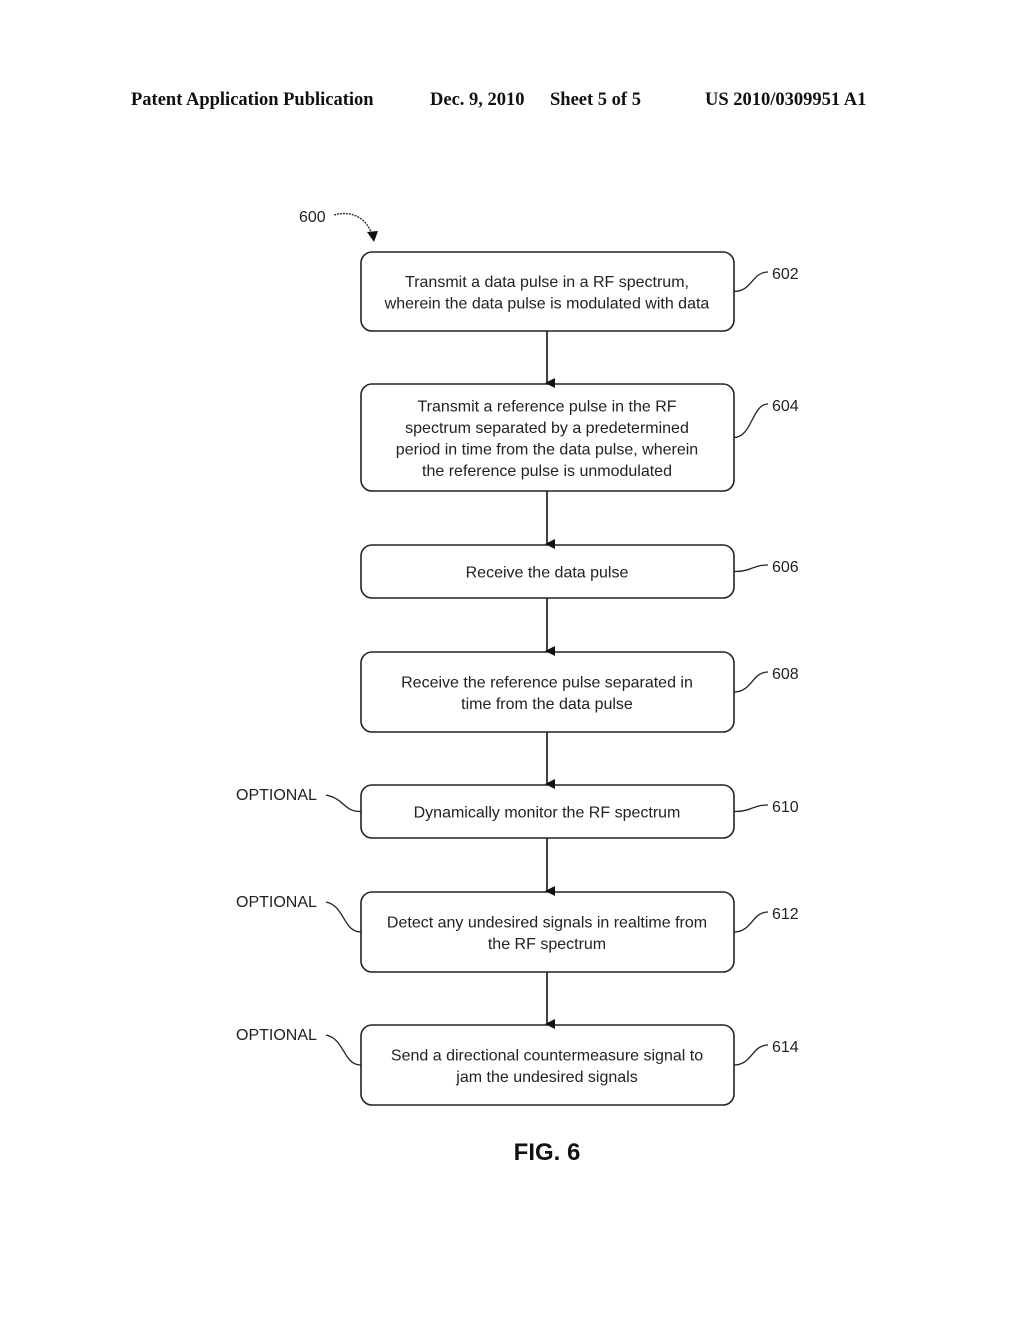  Describe the element at coordinates (547, 573) in the screenshot. I see `step-text-line: Receive the data pulse` at that location.